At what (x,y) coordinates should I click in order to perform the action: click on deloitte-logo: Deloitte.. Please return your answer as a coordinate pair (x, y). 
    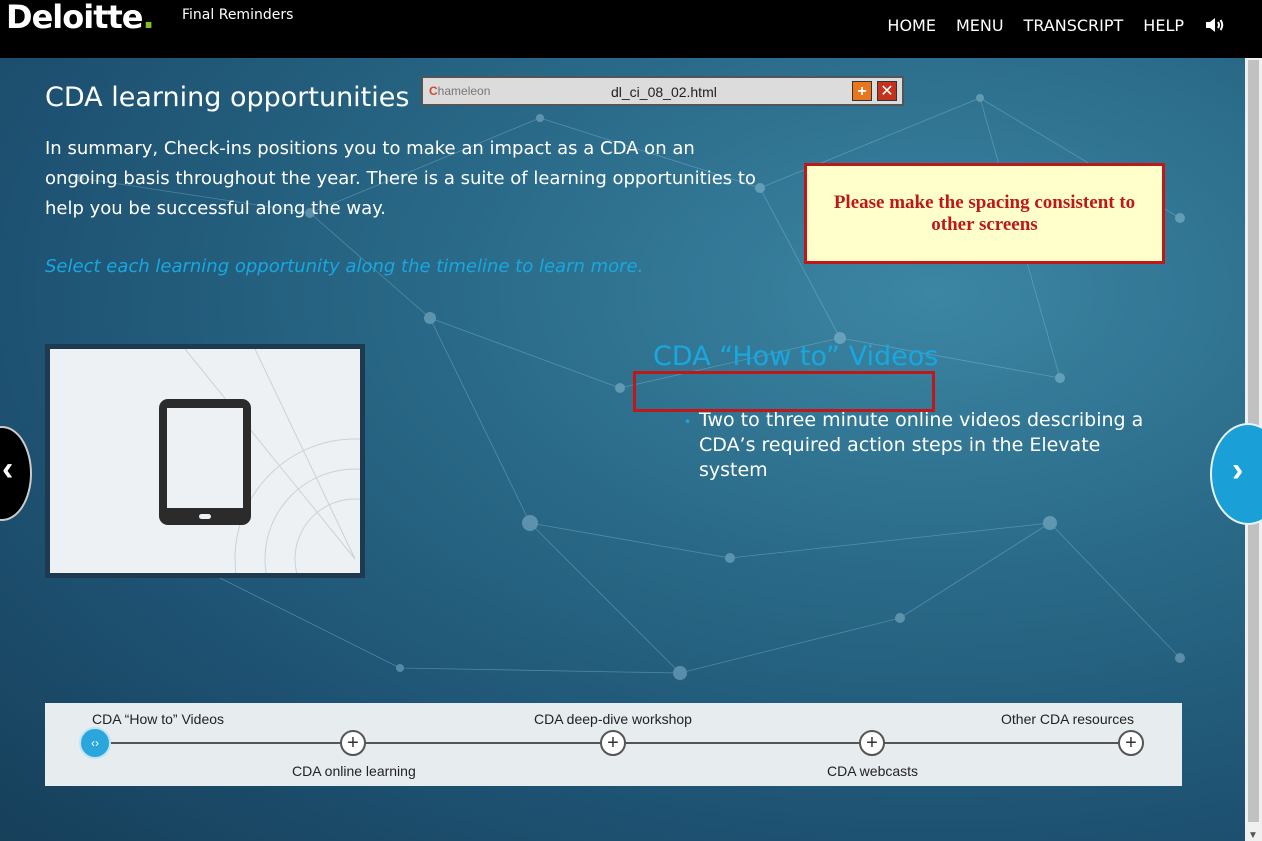
    Looking at the image, I should click on (80, 18).